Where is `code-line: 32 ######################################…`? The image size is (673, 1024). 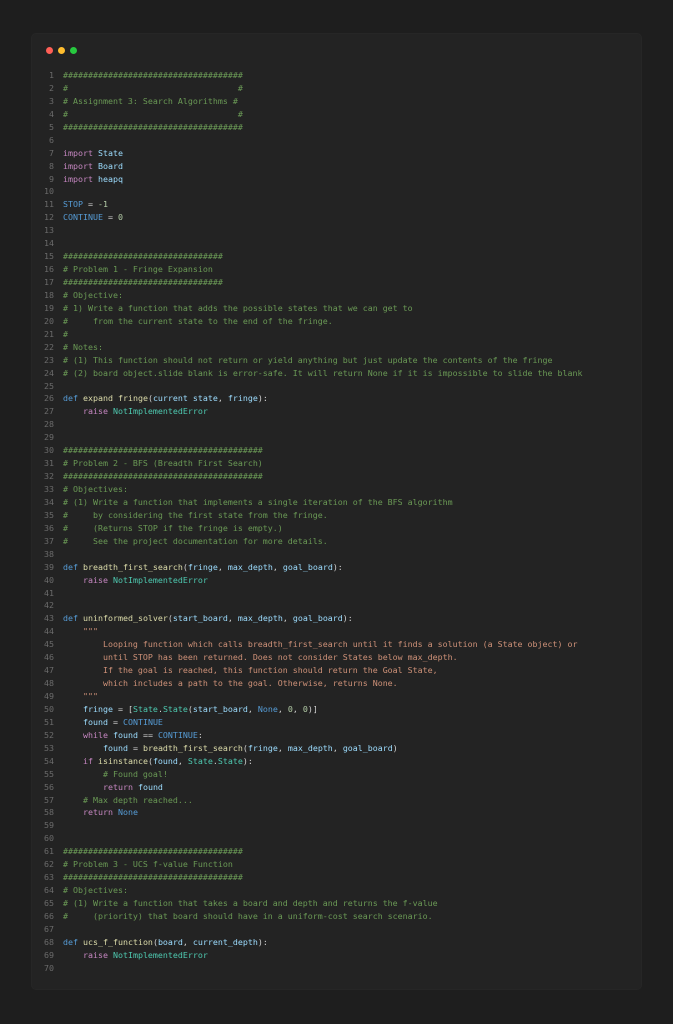 code-line: 32 ######################################… is located at coordinates (147, 476).